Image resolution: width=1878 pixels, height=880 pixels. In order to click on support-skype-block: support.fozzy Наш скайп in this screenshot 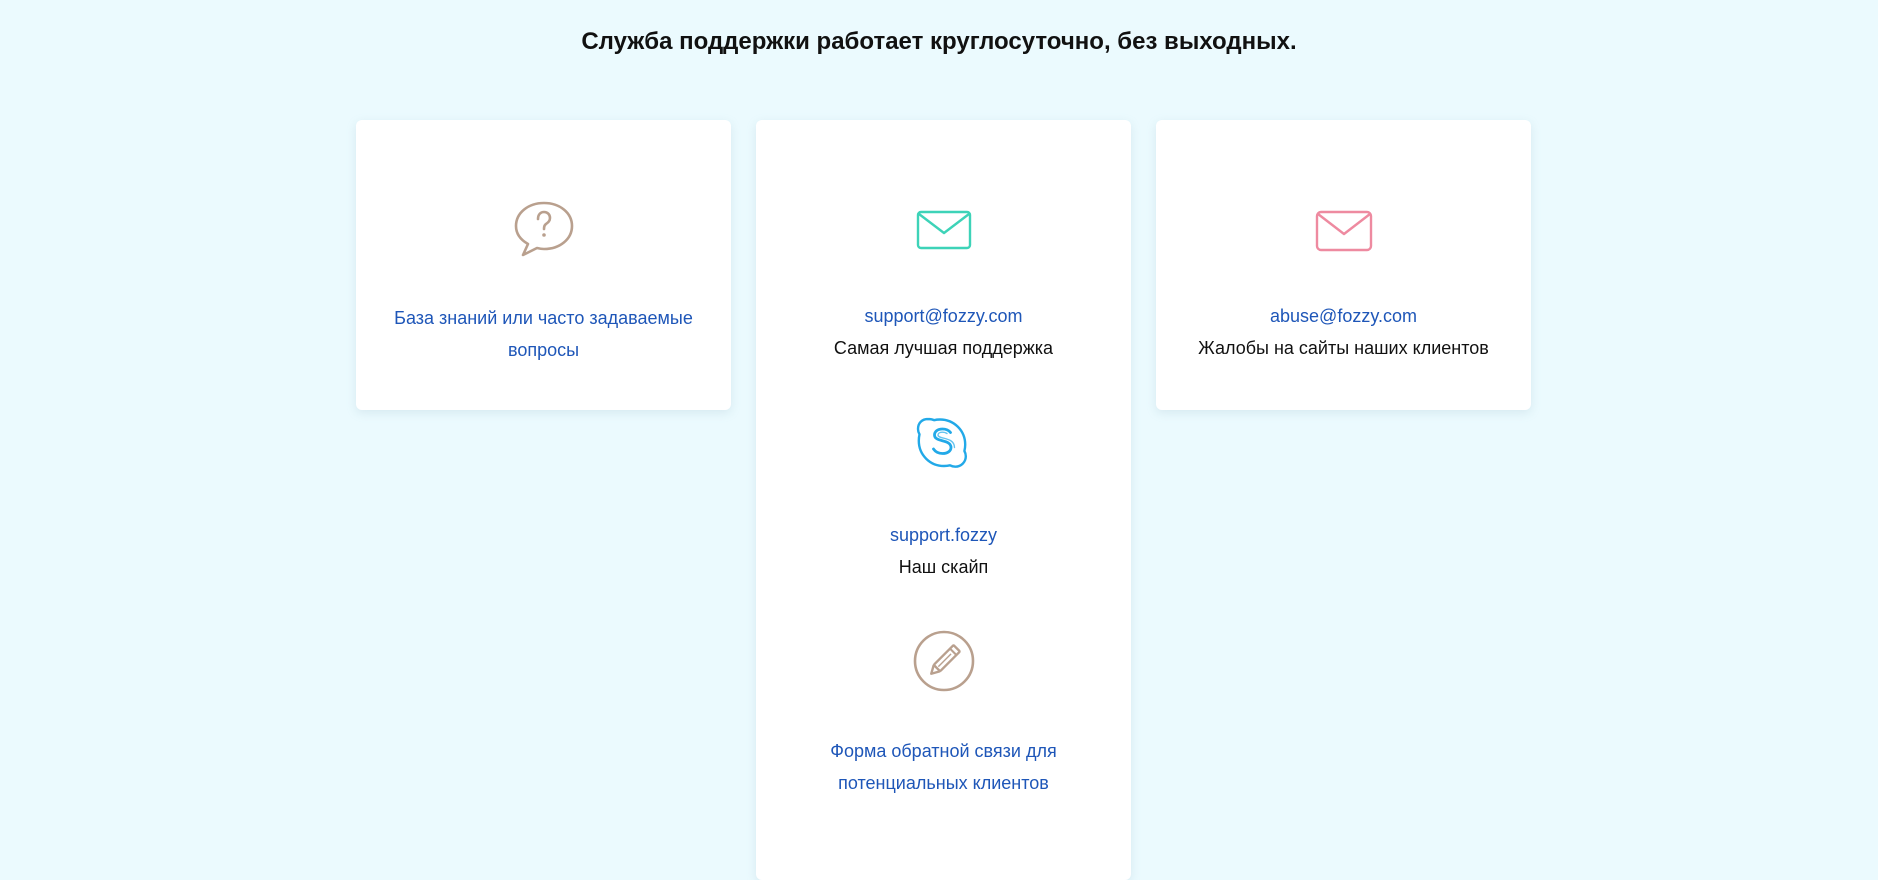, I will do `click(943, 499)`.